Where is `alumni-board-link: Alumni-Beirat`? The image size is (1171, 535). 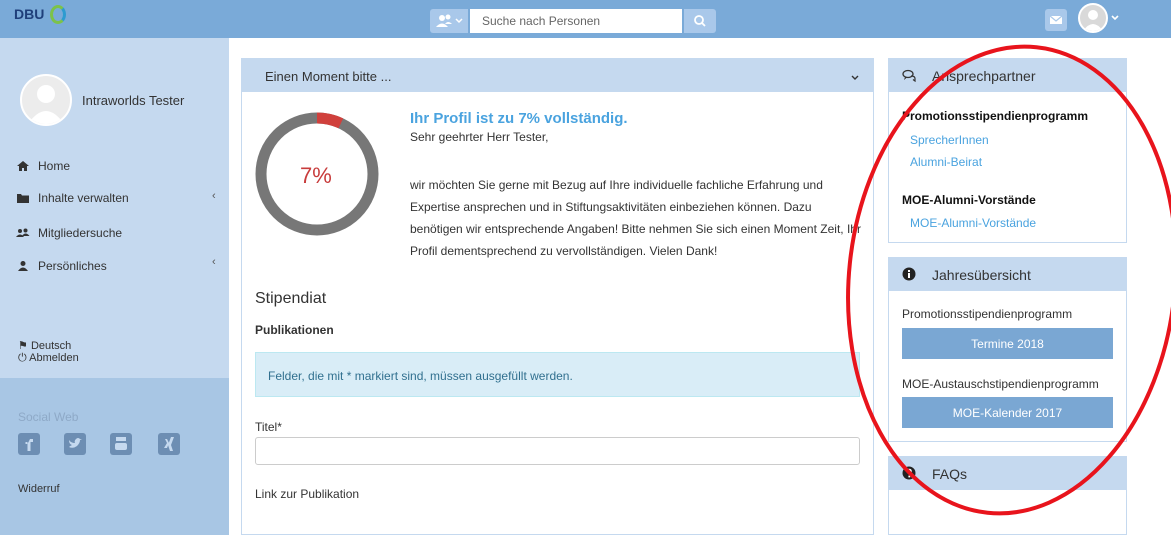 alumni-board-link: Alumni-Beirat is located at coordinates (946, 162).